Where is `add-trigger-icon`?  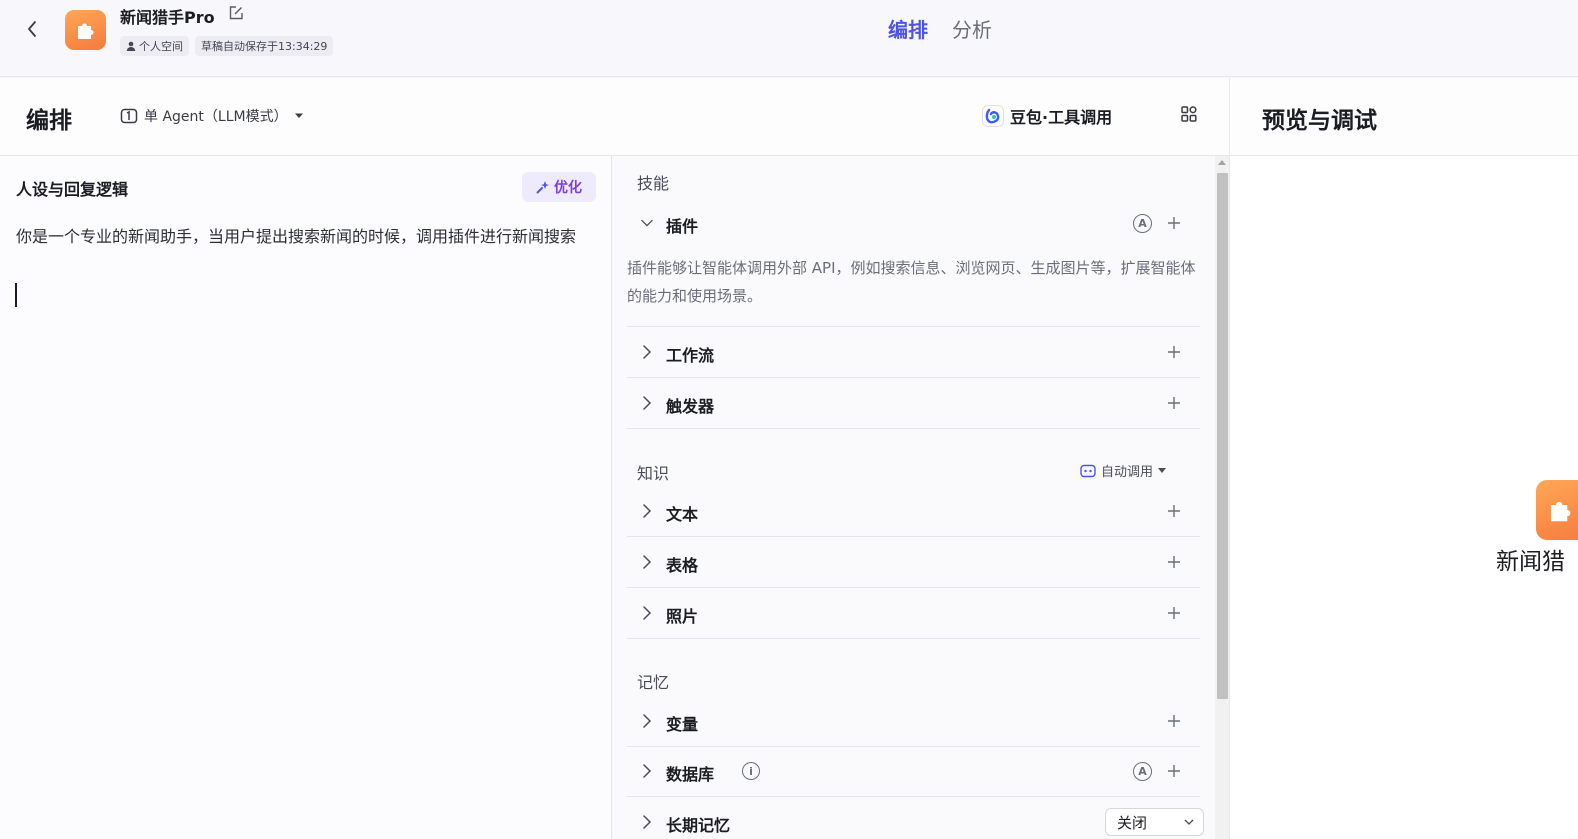 add-trigger-icon is located at coordinates (1174, 403).